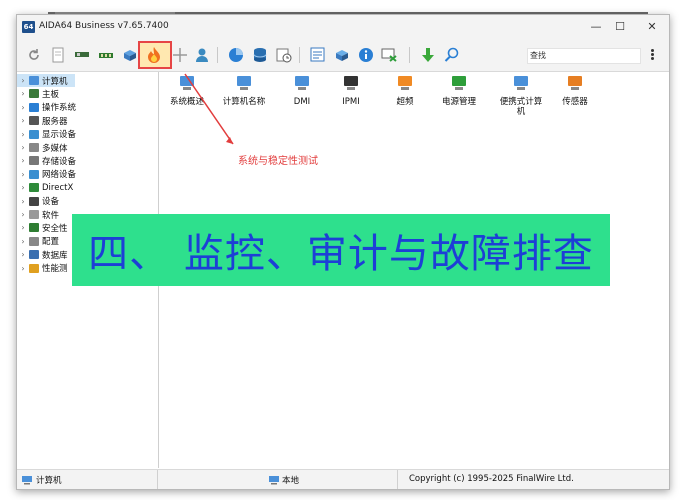 Image resolution: width=682 pixels, height=500 pixels. I want to click on content-item: IPMI, so click(351, 90).